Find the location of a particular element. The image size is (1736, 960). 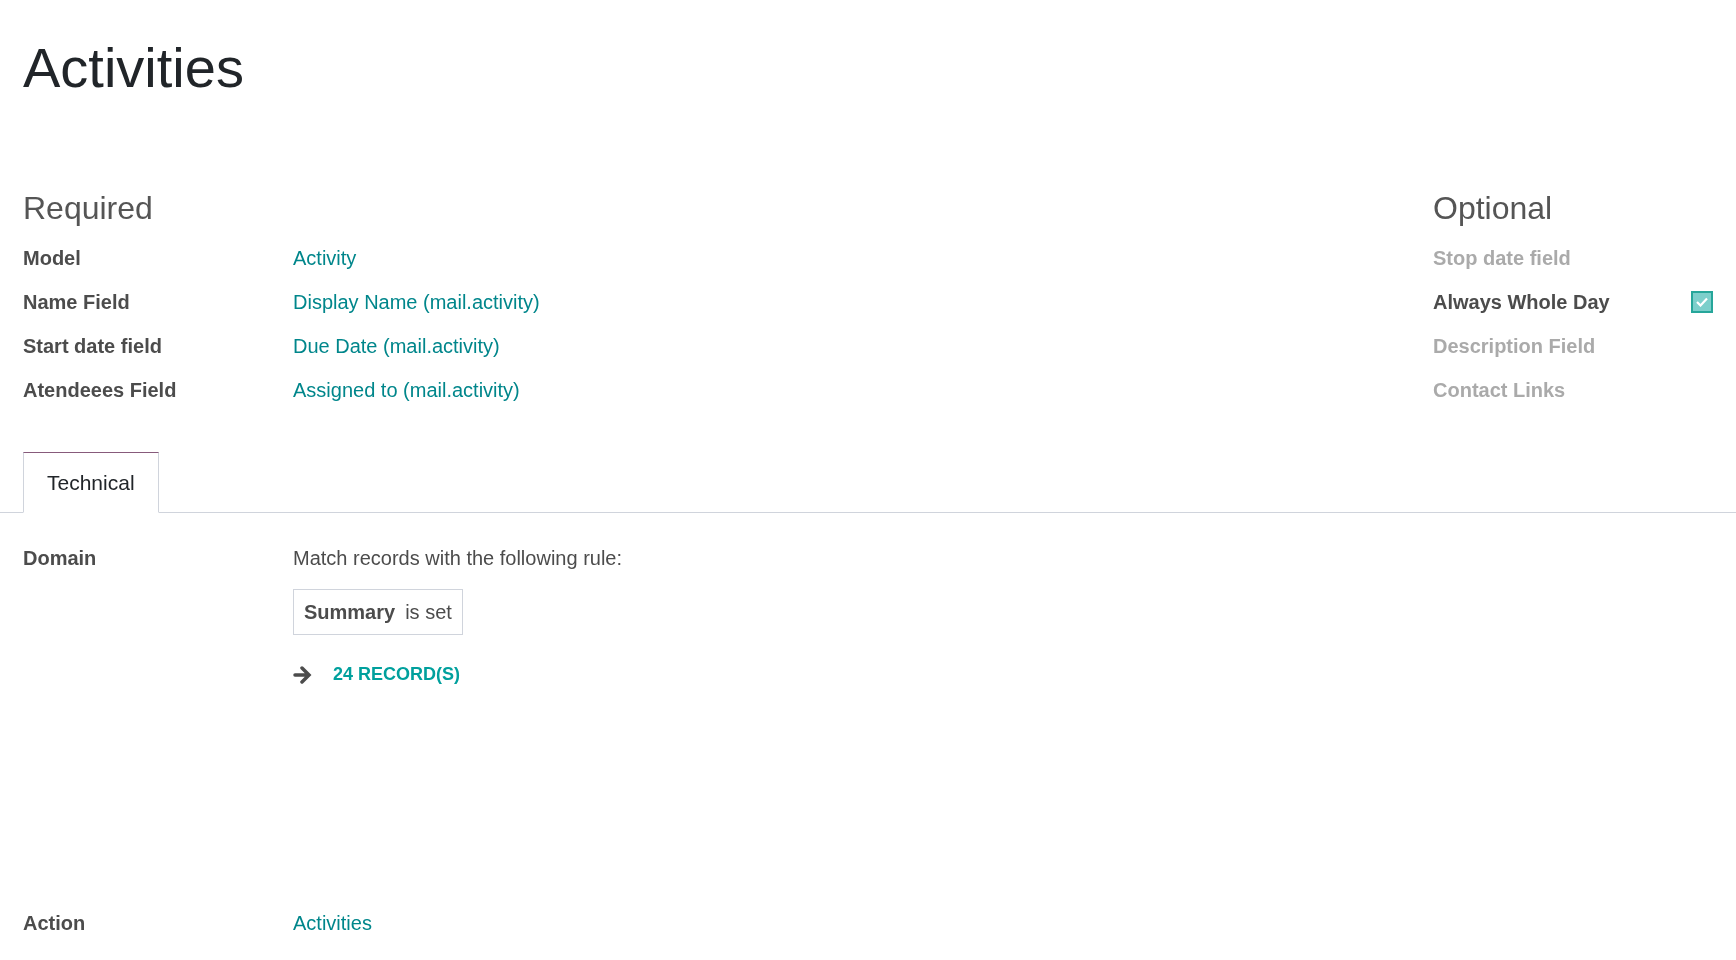

field-label: Description Field is located at coordinates (1514, 346).